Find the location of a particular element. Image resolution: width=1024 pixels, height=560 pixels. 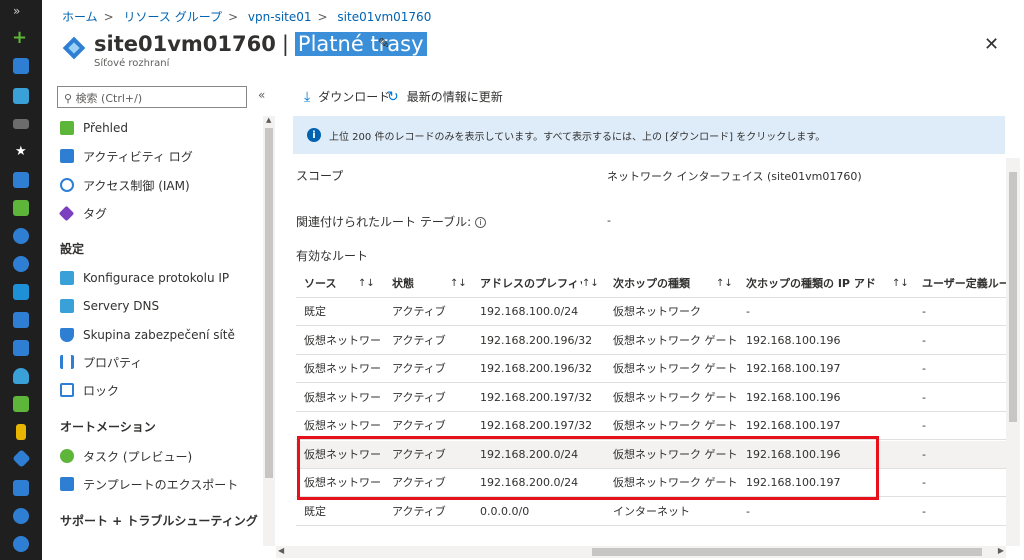

sidebar-item-export-template: テンプレートのエクスポート is located at coordinates (149, 484).